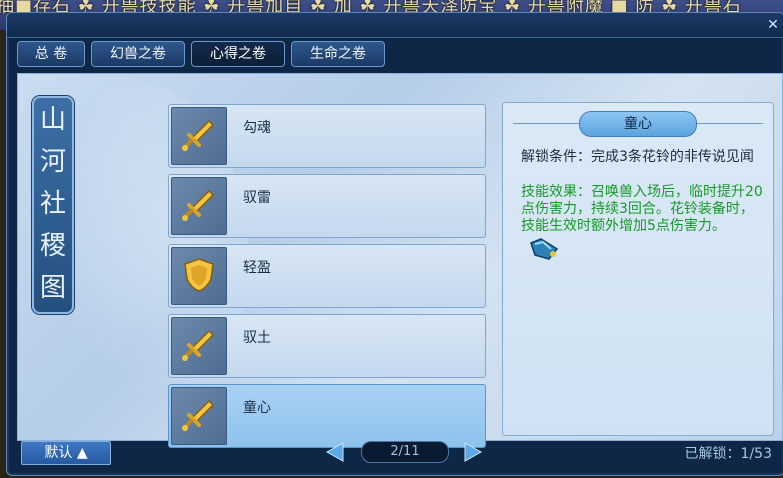  Describe the element at coordinates (395, 25) in the screenshot. I see `window-title-bar: ✕` at that location.